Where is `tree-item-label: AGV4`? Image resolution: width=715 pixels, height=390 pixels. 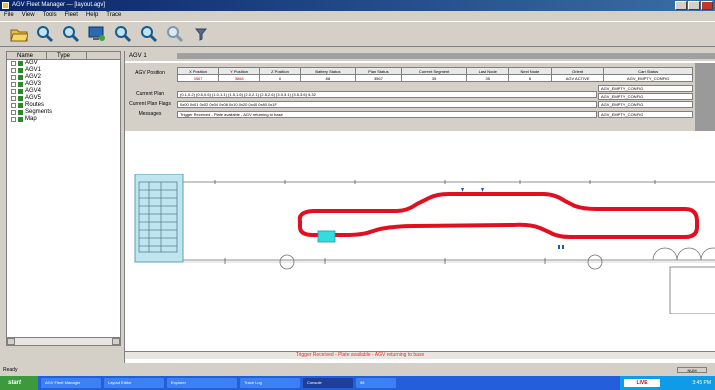
tree-item-label: AGV4 is located at coordinates (33, 91).